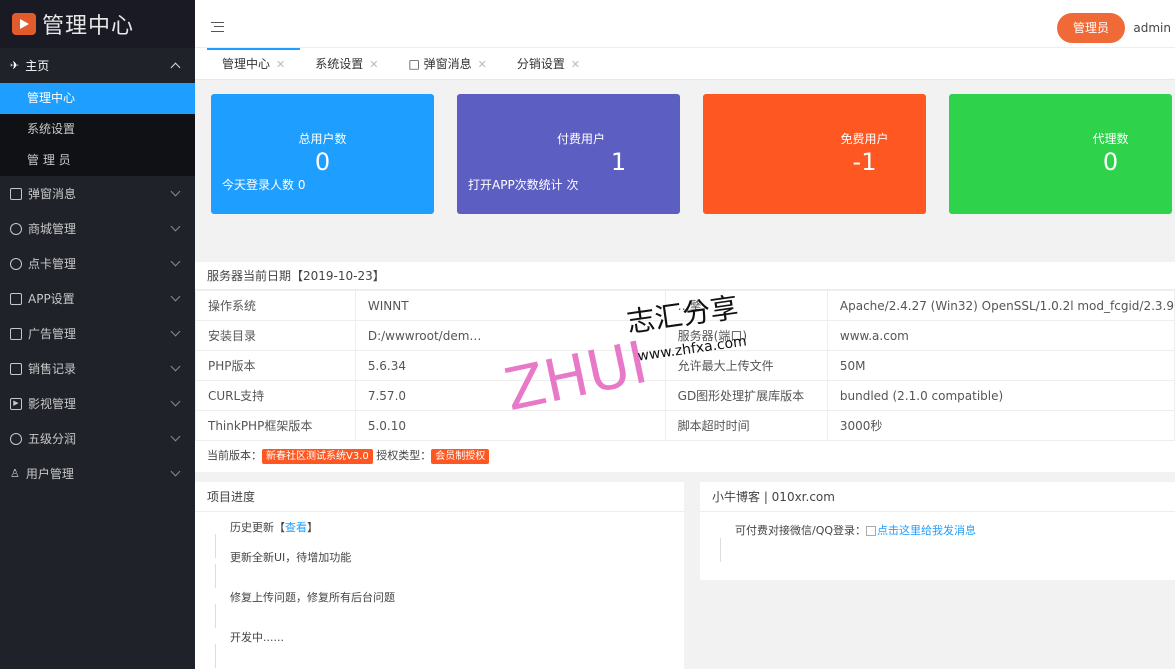 The image size is (1175, 669). What do you see at coordinates (720, 550) in the screenshot?
I see `timeline-line` at bounding box center [720, 550].